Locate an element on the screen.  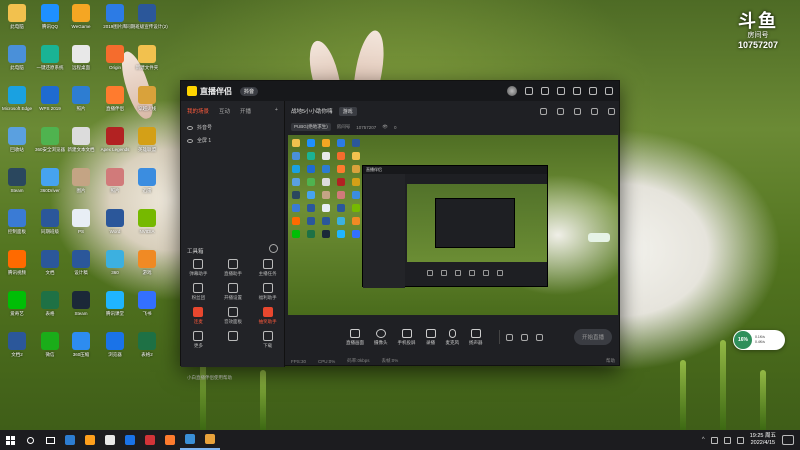
desktop-icon: 一键还原系统 is located at coordinates (50, 57).